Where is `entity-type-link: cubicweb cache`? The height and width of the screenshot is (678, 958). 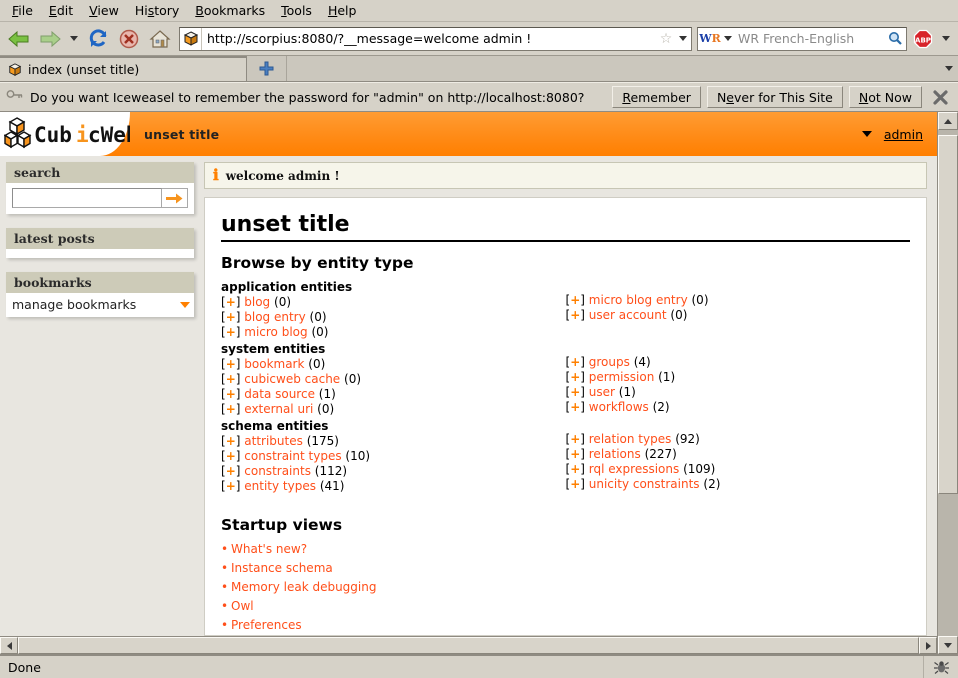
entity-type-link: cubicweb cache is located at coordinates (292, 379).